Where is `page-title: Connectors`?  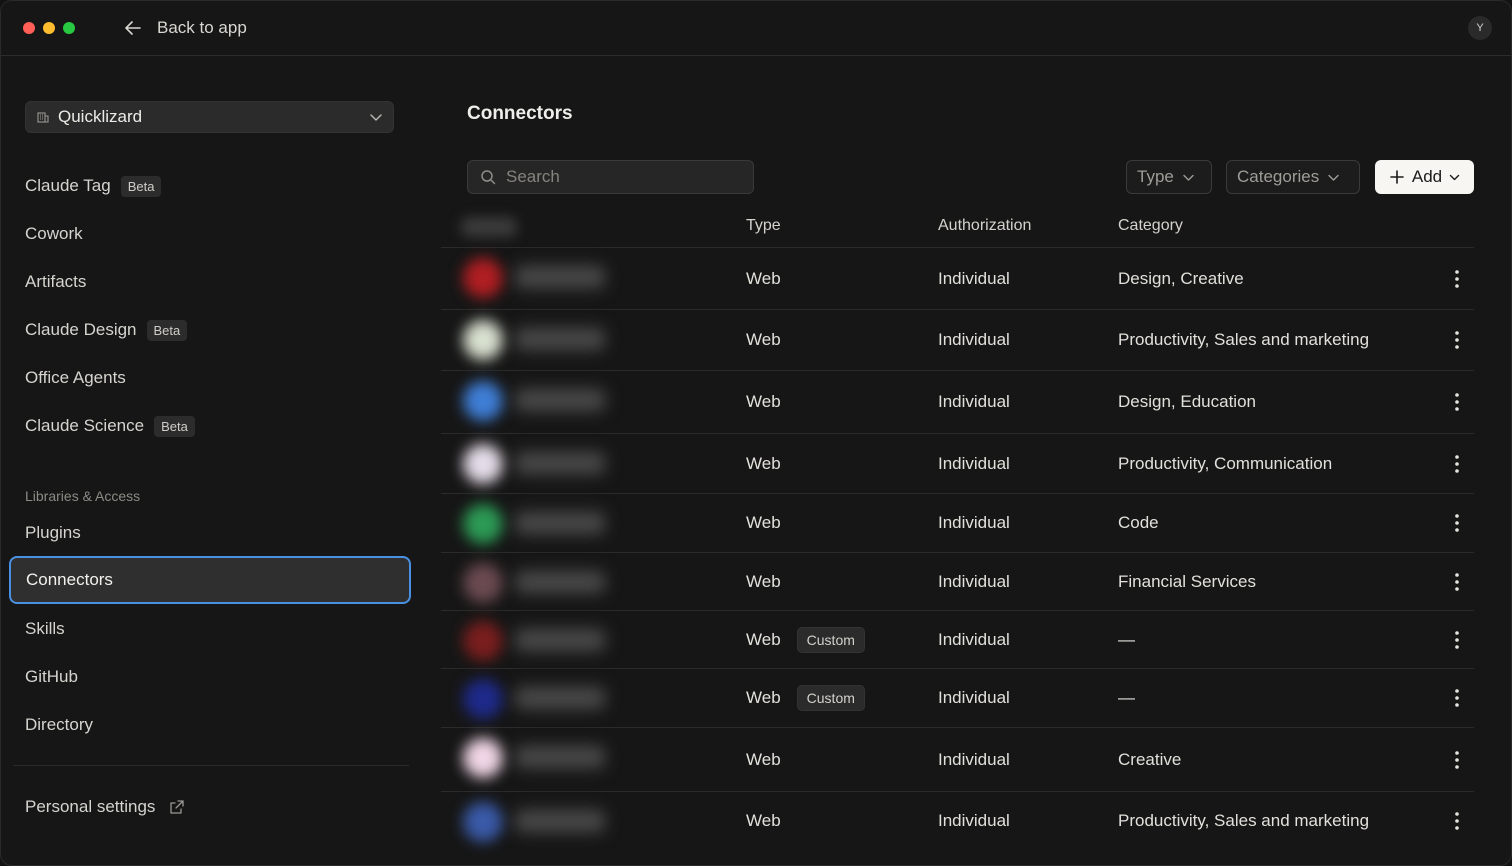
page-title: Connectors is located at coordinates (520, 113).